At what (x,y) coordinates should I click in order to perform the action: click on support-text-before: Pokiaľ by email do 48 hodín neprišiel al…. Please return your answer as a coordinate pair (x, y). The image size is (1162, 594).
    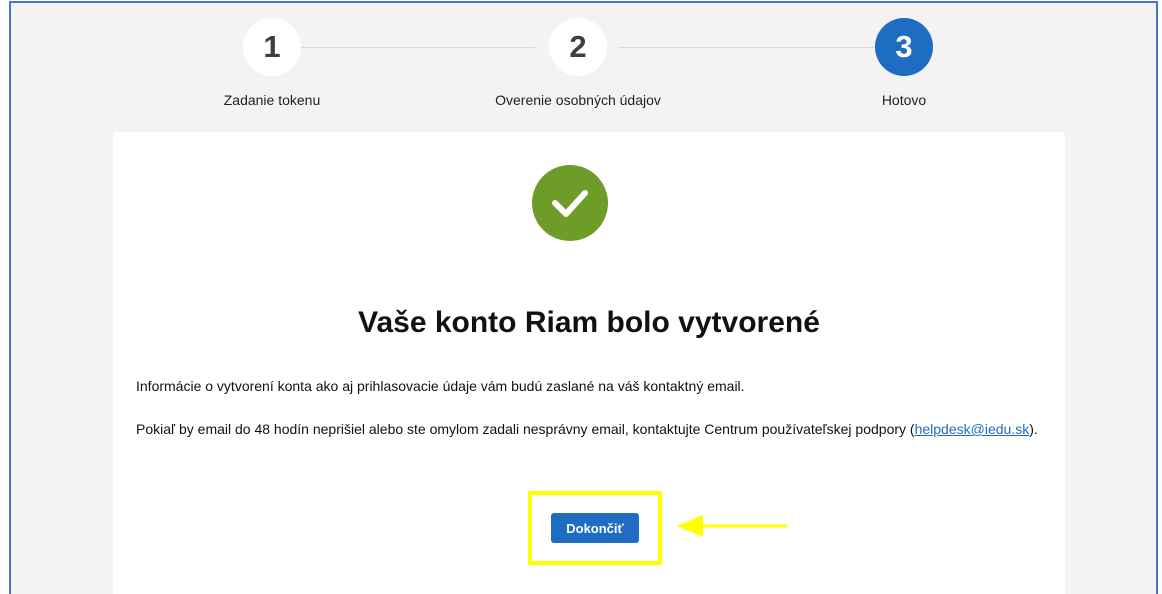
    Looking at the image, I should click on (525, 429).